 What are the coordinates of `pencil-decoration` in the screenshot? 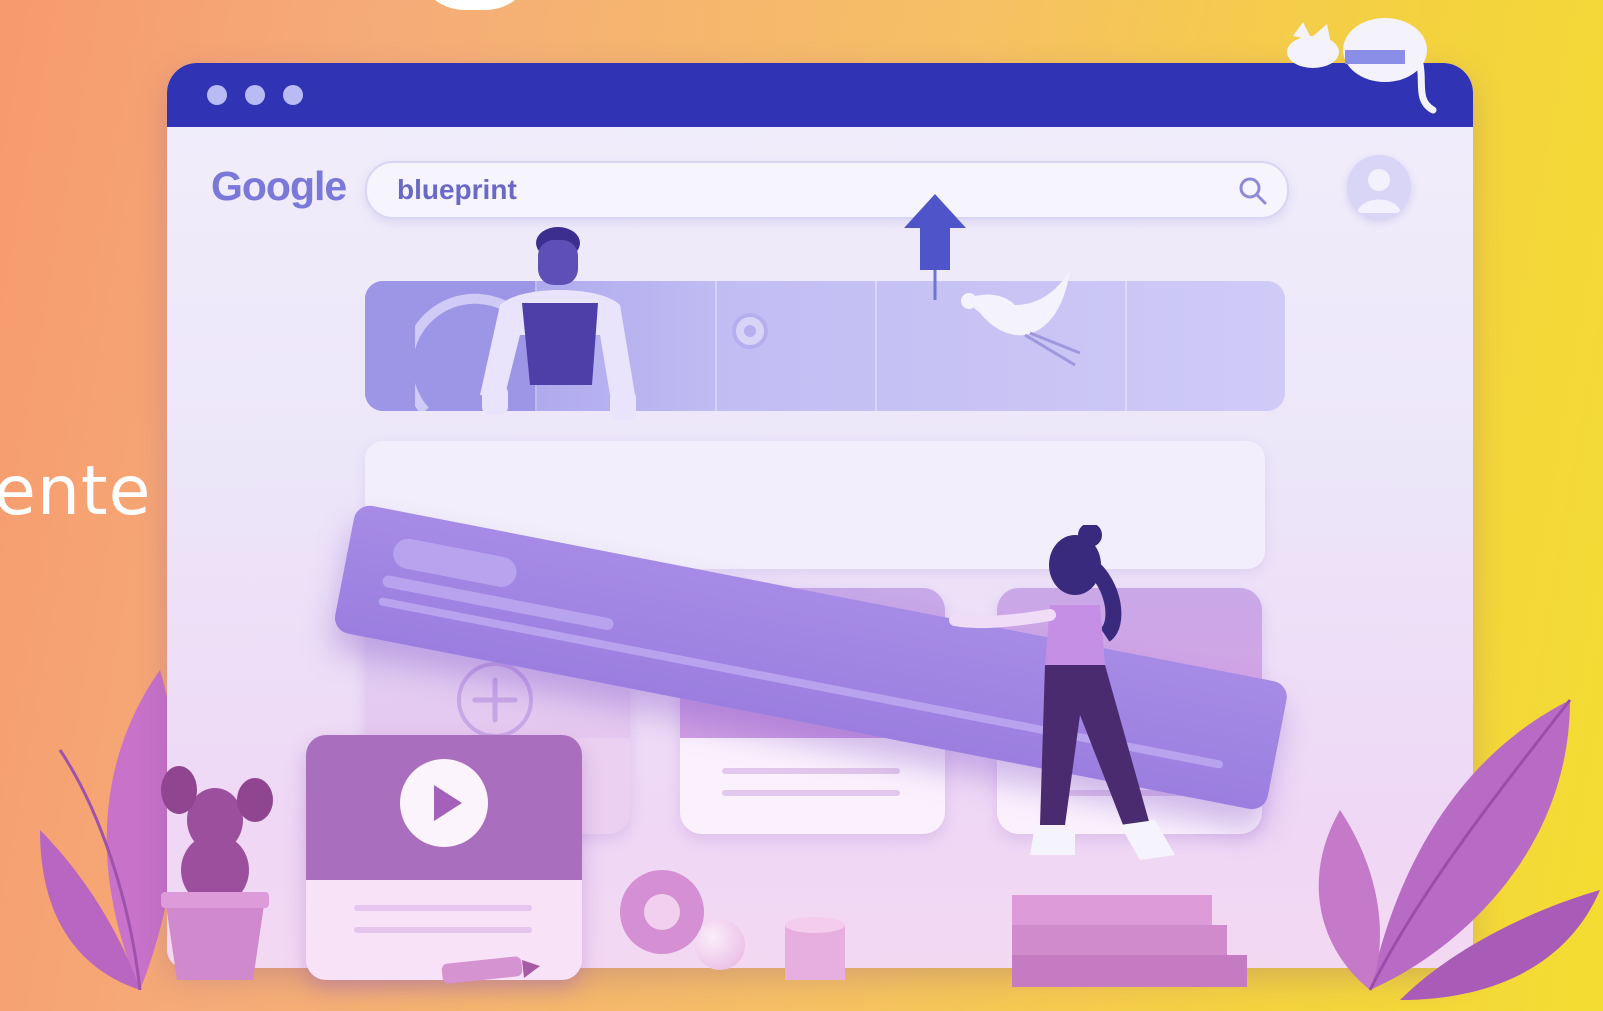 It's located at (490, 970).